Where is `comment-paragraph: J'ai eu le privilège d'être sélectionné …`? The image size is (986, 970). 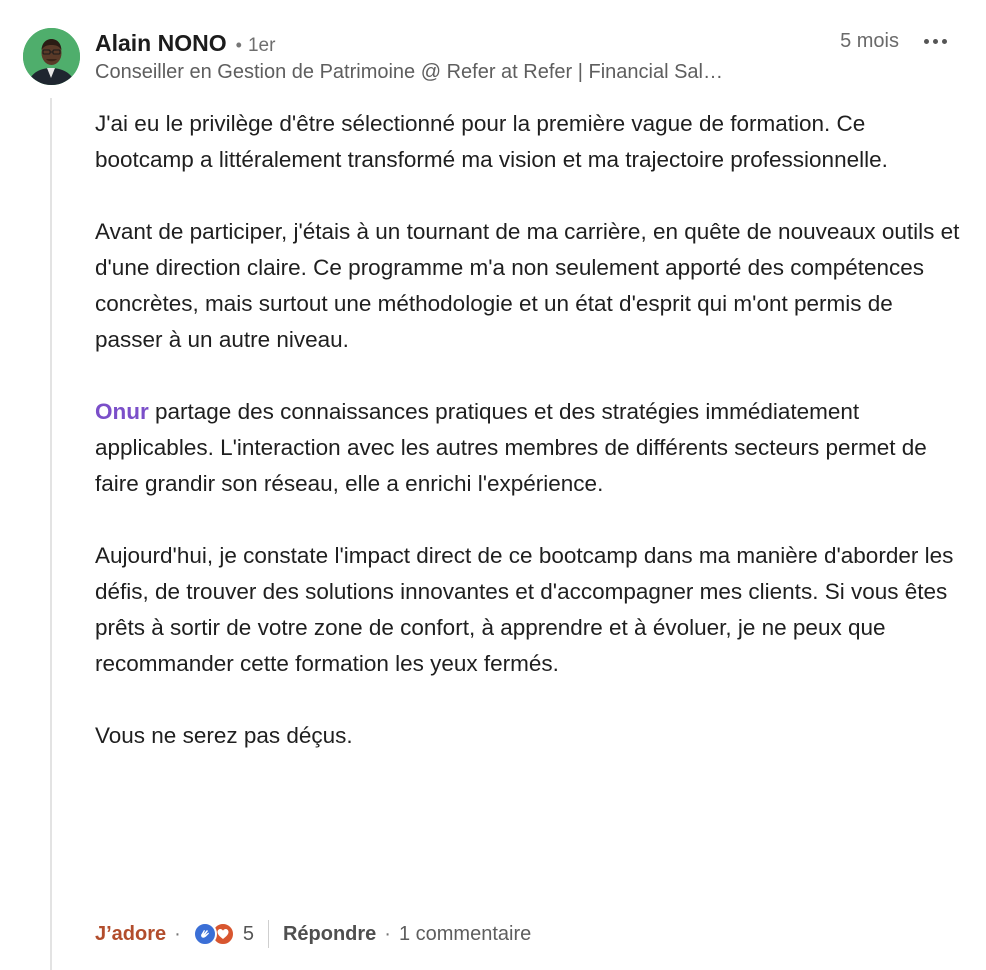 comment-paragraph: J'ai eu le privilège d'être sélectionné … is located at coordinates (491, 141).